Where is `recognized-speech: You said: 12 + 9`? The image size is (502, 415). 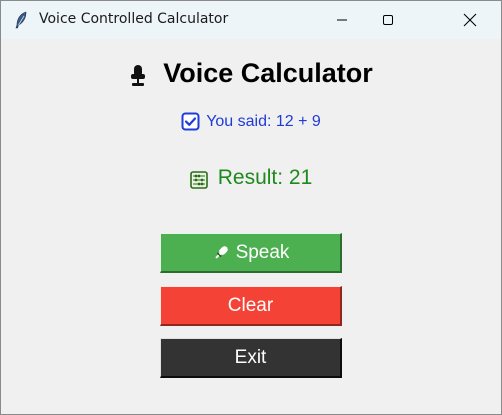 recognized-speech: You said: 12 + 9 is located at coordinates (251, 123).